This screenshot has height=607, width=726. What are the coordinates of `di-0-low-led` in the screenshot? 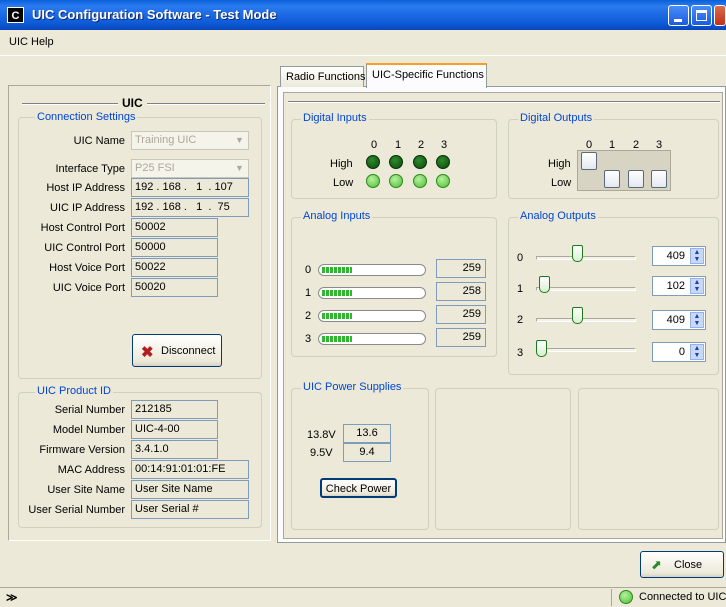 It's located at (373, 181).